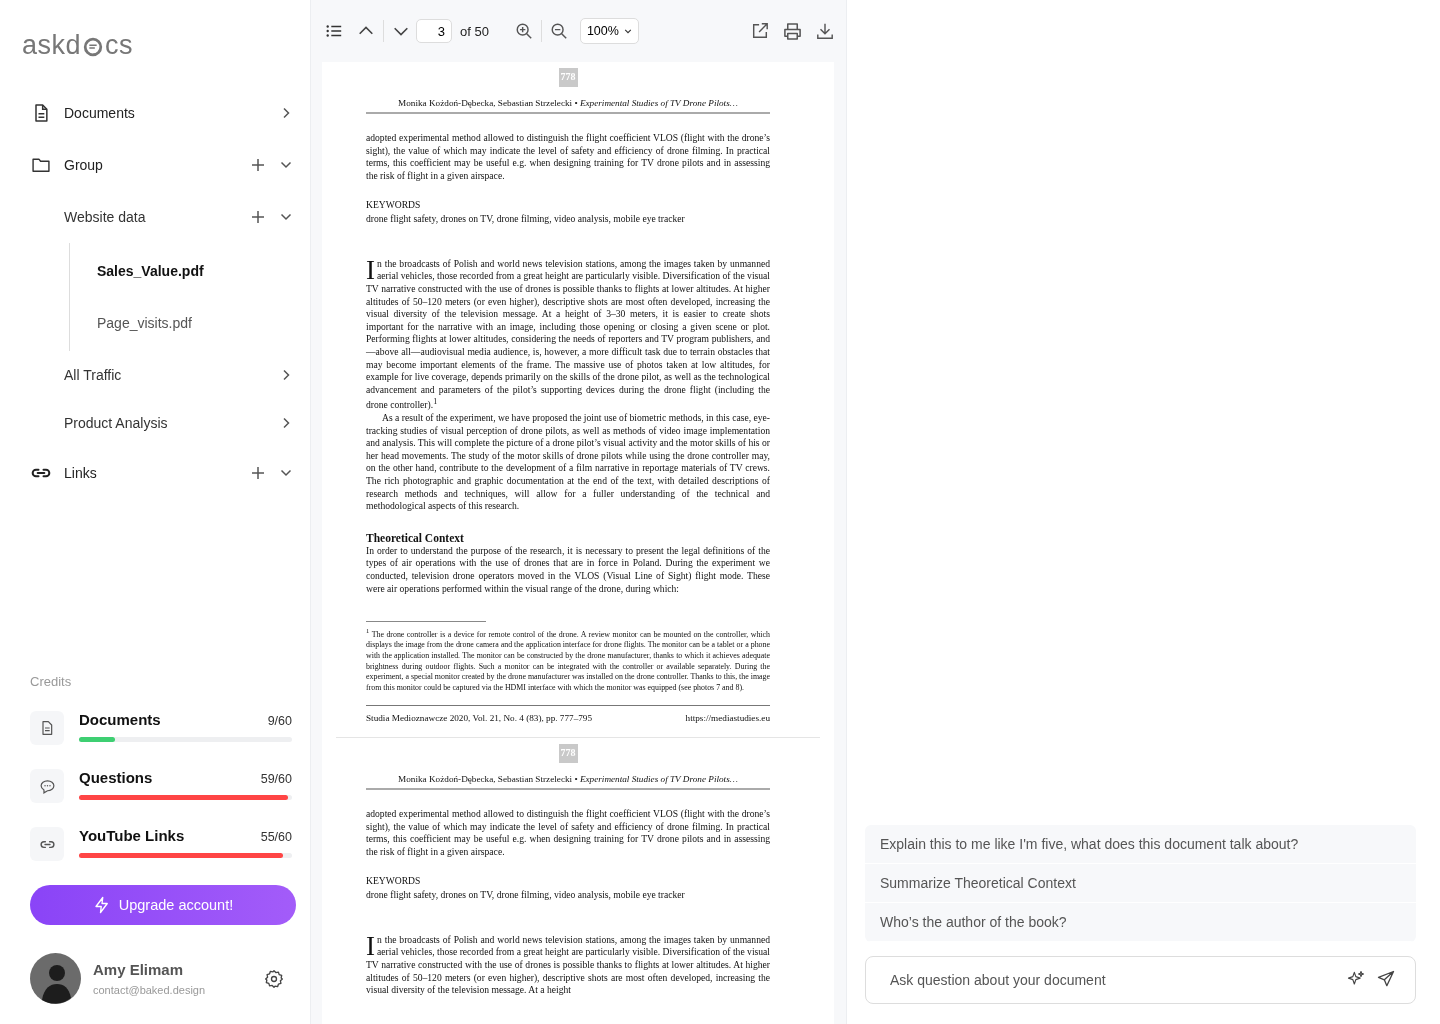 This screenshot has height=1024, width=1440. I want to click on body-paragraph: In order to understand the purpose of the research, it is necessary to present the legal definitions of the types of air operations with the use of drones that are in force in Poland. During the experiment we conducted, television drone operators moved in the VLOS (Visual Line of Sight) flight mode. These were air operations performed within the visual range of the drone, during which:, so click(568, 570).